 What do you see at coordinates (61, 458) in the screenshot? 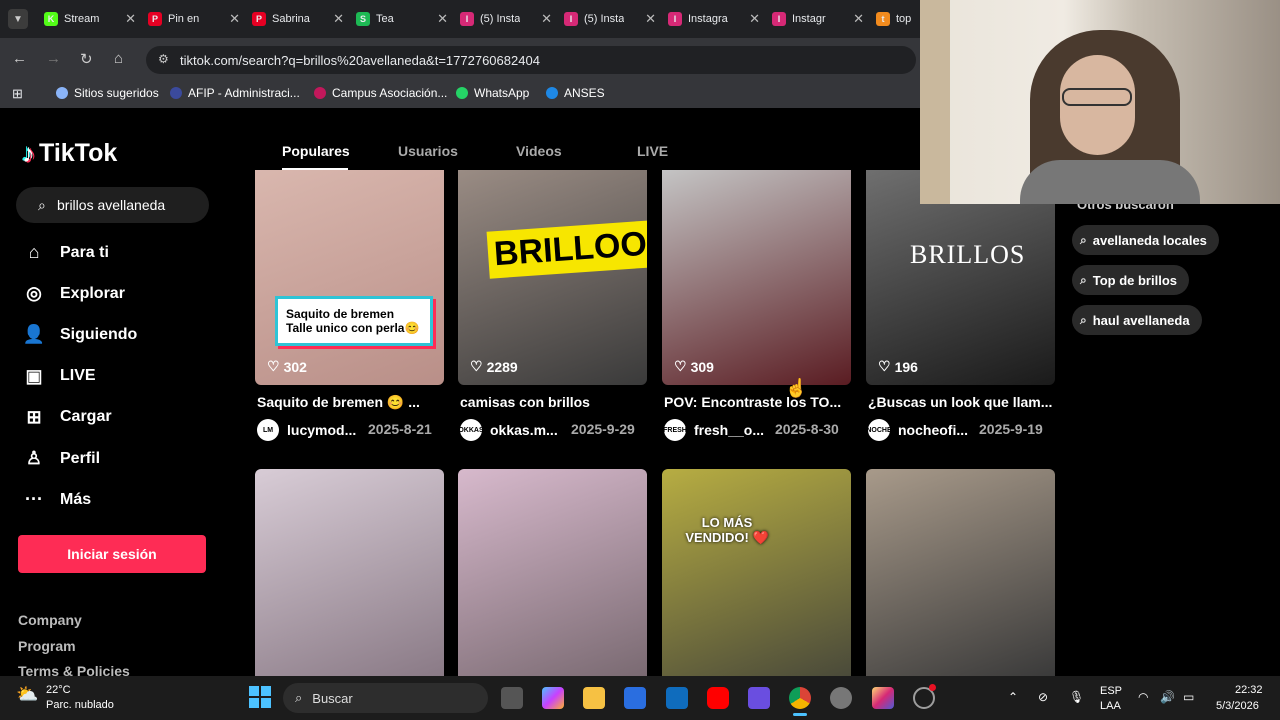
I see `sidebar-item-perfil: ♙ Perfil` at bounding box center [61, 458].